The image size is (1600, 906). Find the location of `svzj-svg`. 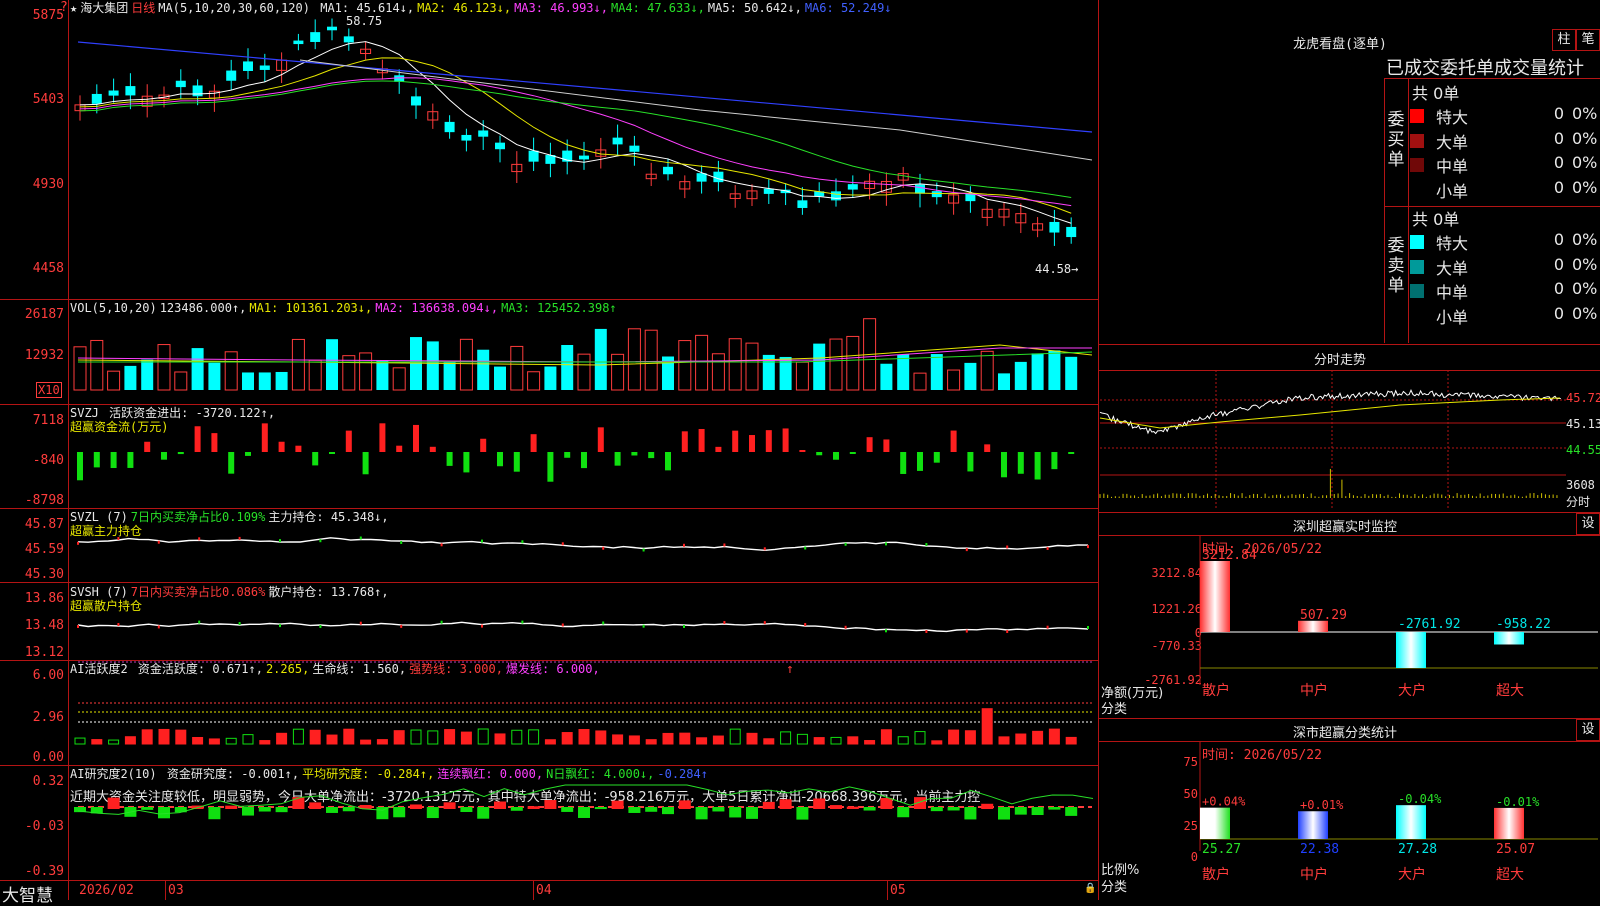

svzj-svg is located at coordinates (576, 452).